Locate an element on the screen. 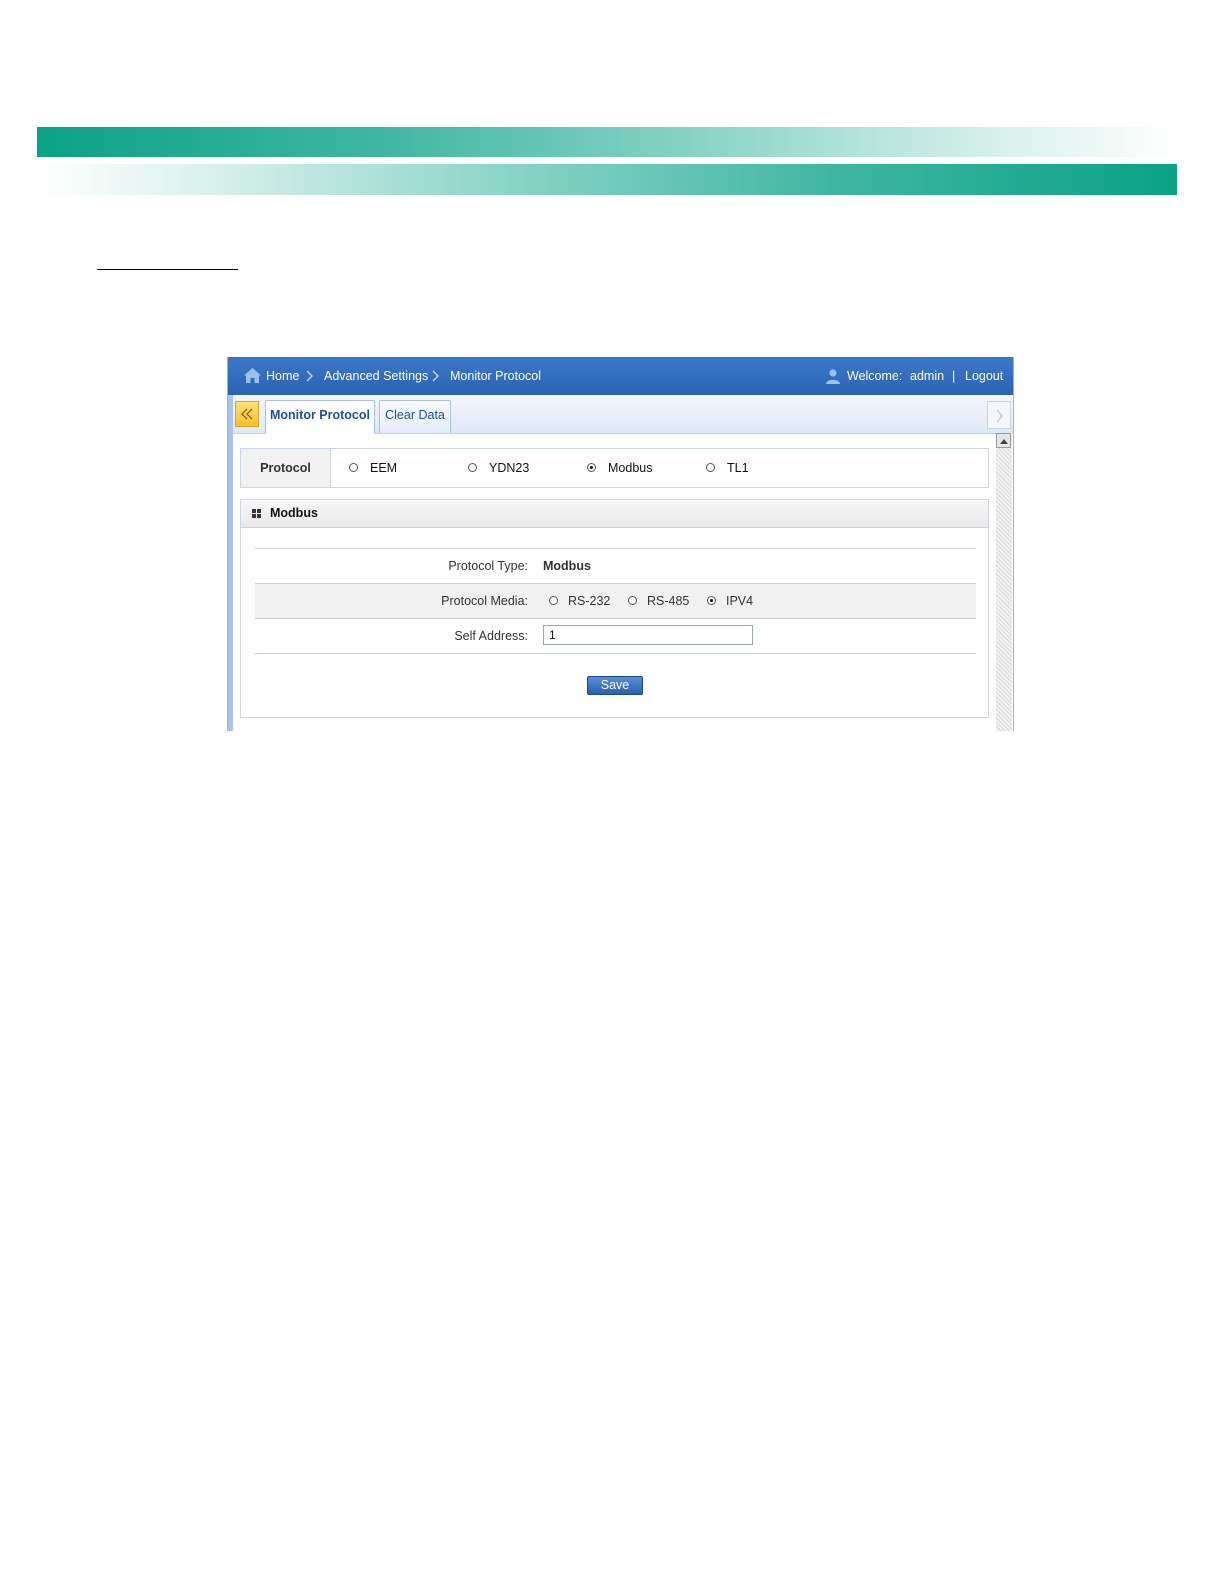 This screenshot has height=1584, width=1224. collapse-sidebar-button is located at coordinates (247, 414).